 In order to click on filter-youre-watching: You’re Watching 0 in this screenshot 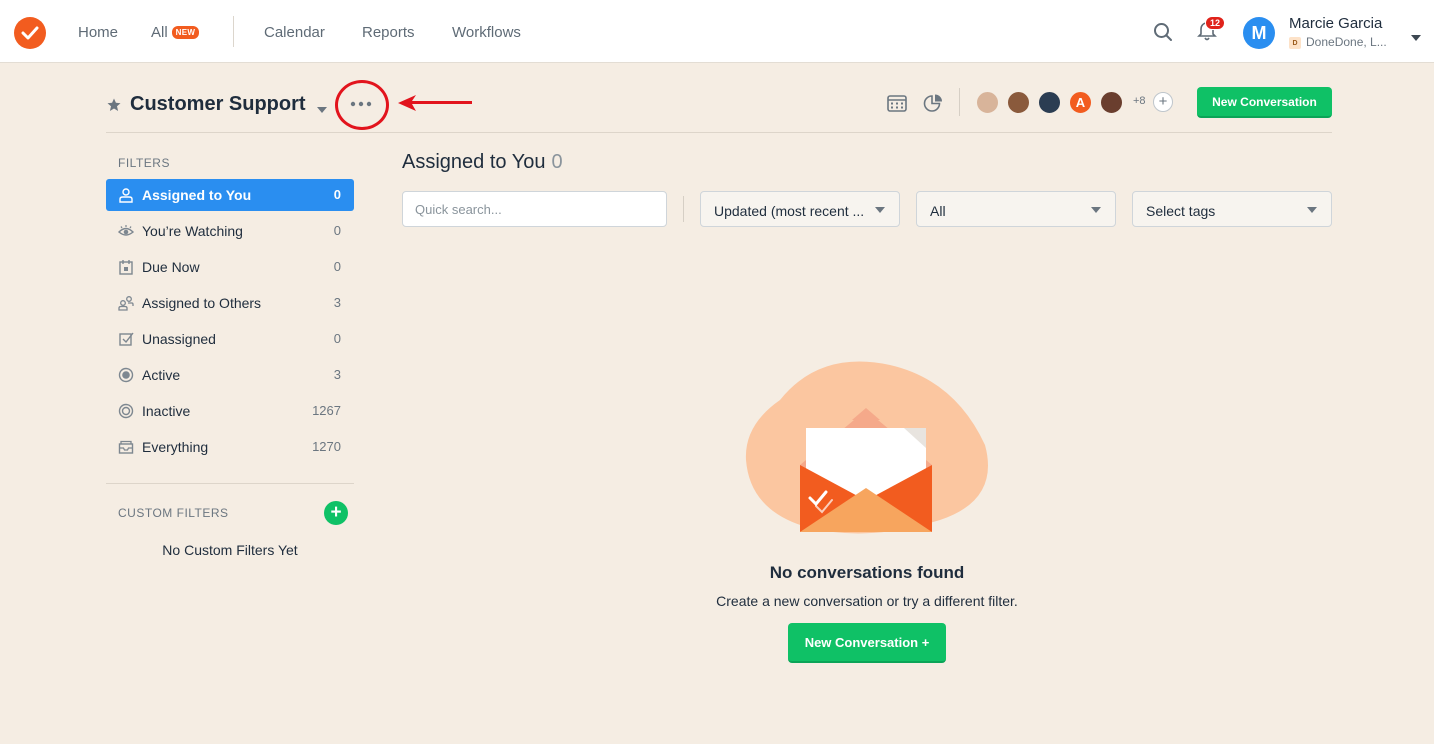, I will do `click(230, 231)`.